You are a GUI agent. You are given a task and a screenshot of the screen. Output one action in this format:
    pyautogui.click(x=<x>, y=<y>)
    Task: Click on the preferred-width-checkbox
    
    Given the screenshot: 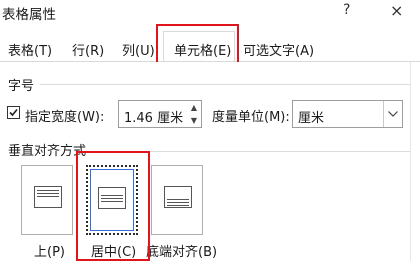 What is the action you would take?
    pyautogui.click(x=13, y=112)
    